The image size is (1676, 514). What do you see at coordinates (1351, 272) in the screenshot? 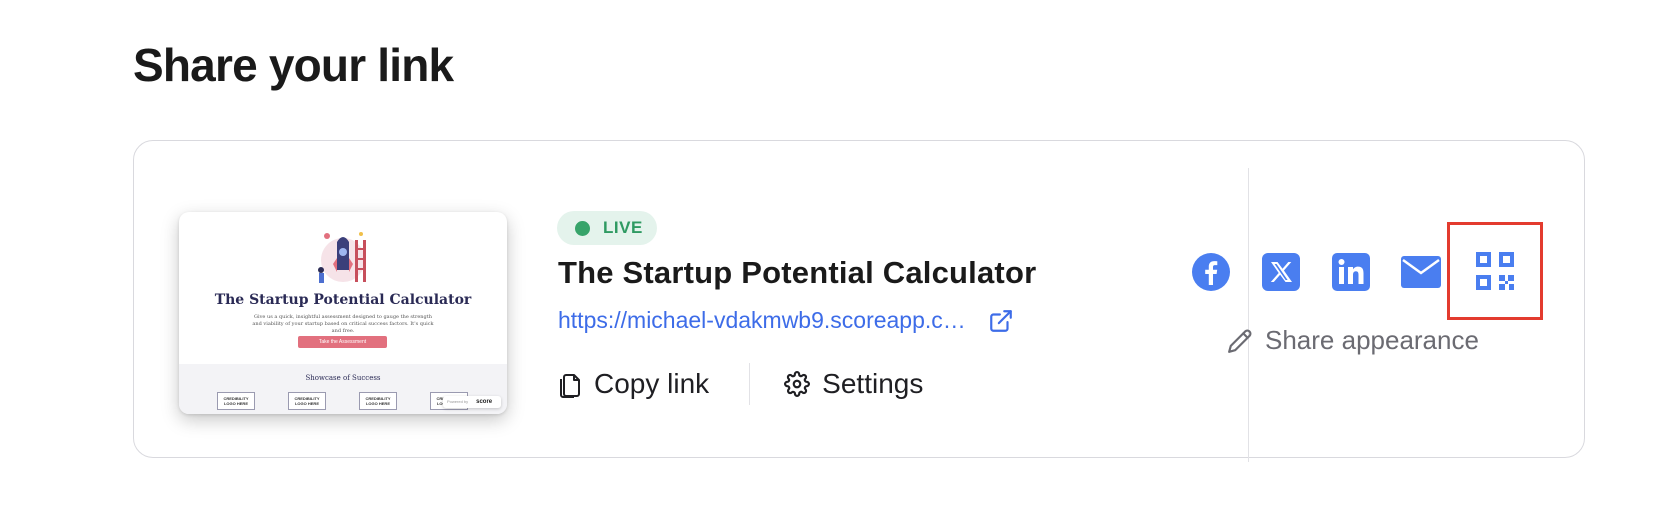
I see `linkedin-icon` at bounding box center [1351, 272].